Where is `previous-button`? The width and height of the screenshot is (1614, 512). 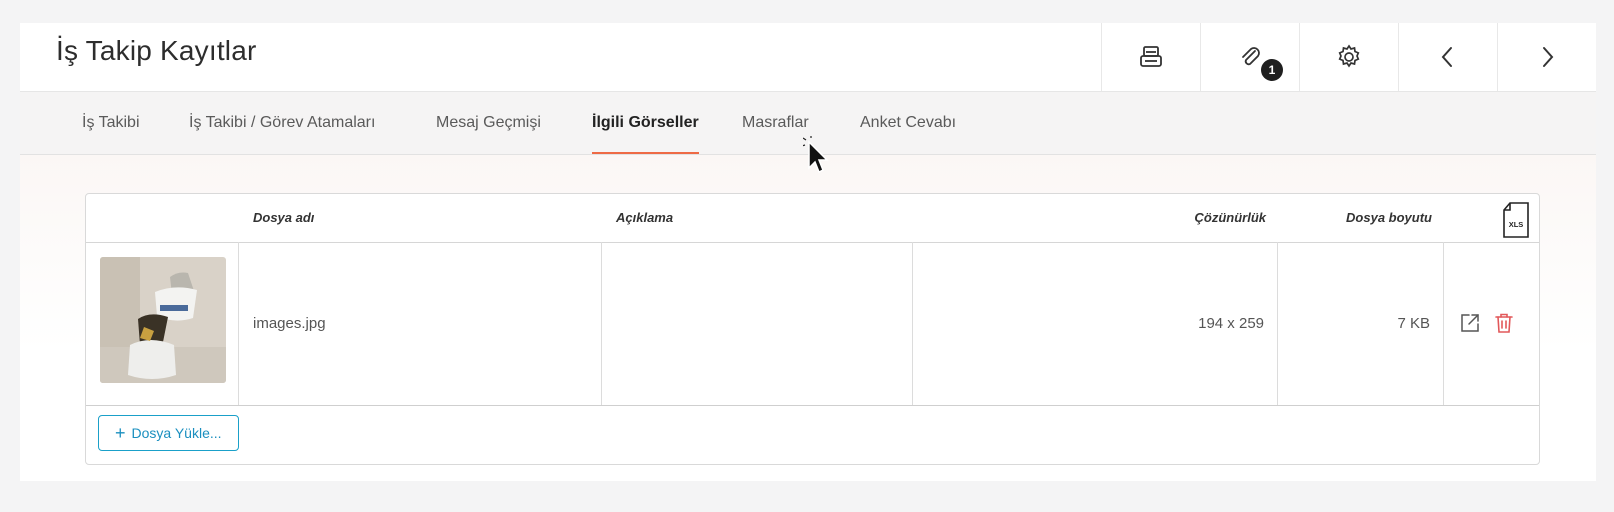
previous-button is located at coordinates (1447, 57).